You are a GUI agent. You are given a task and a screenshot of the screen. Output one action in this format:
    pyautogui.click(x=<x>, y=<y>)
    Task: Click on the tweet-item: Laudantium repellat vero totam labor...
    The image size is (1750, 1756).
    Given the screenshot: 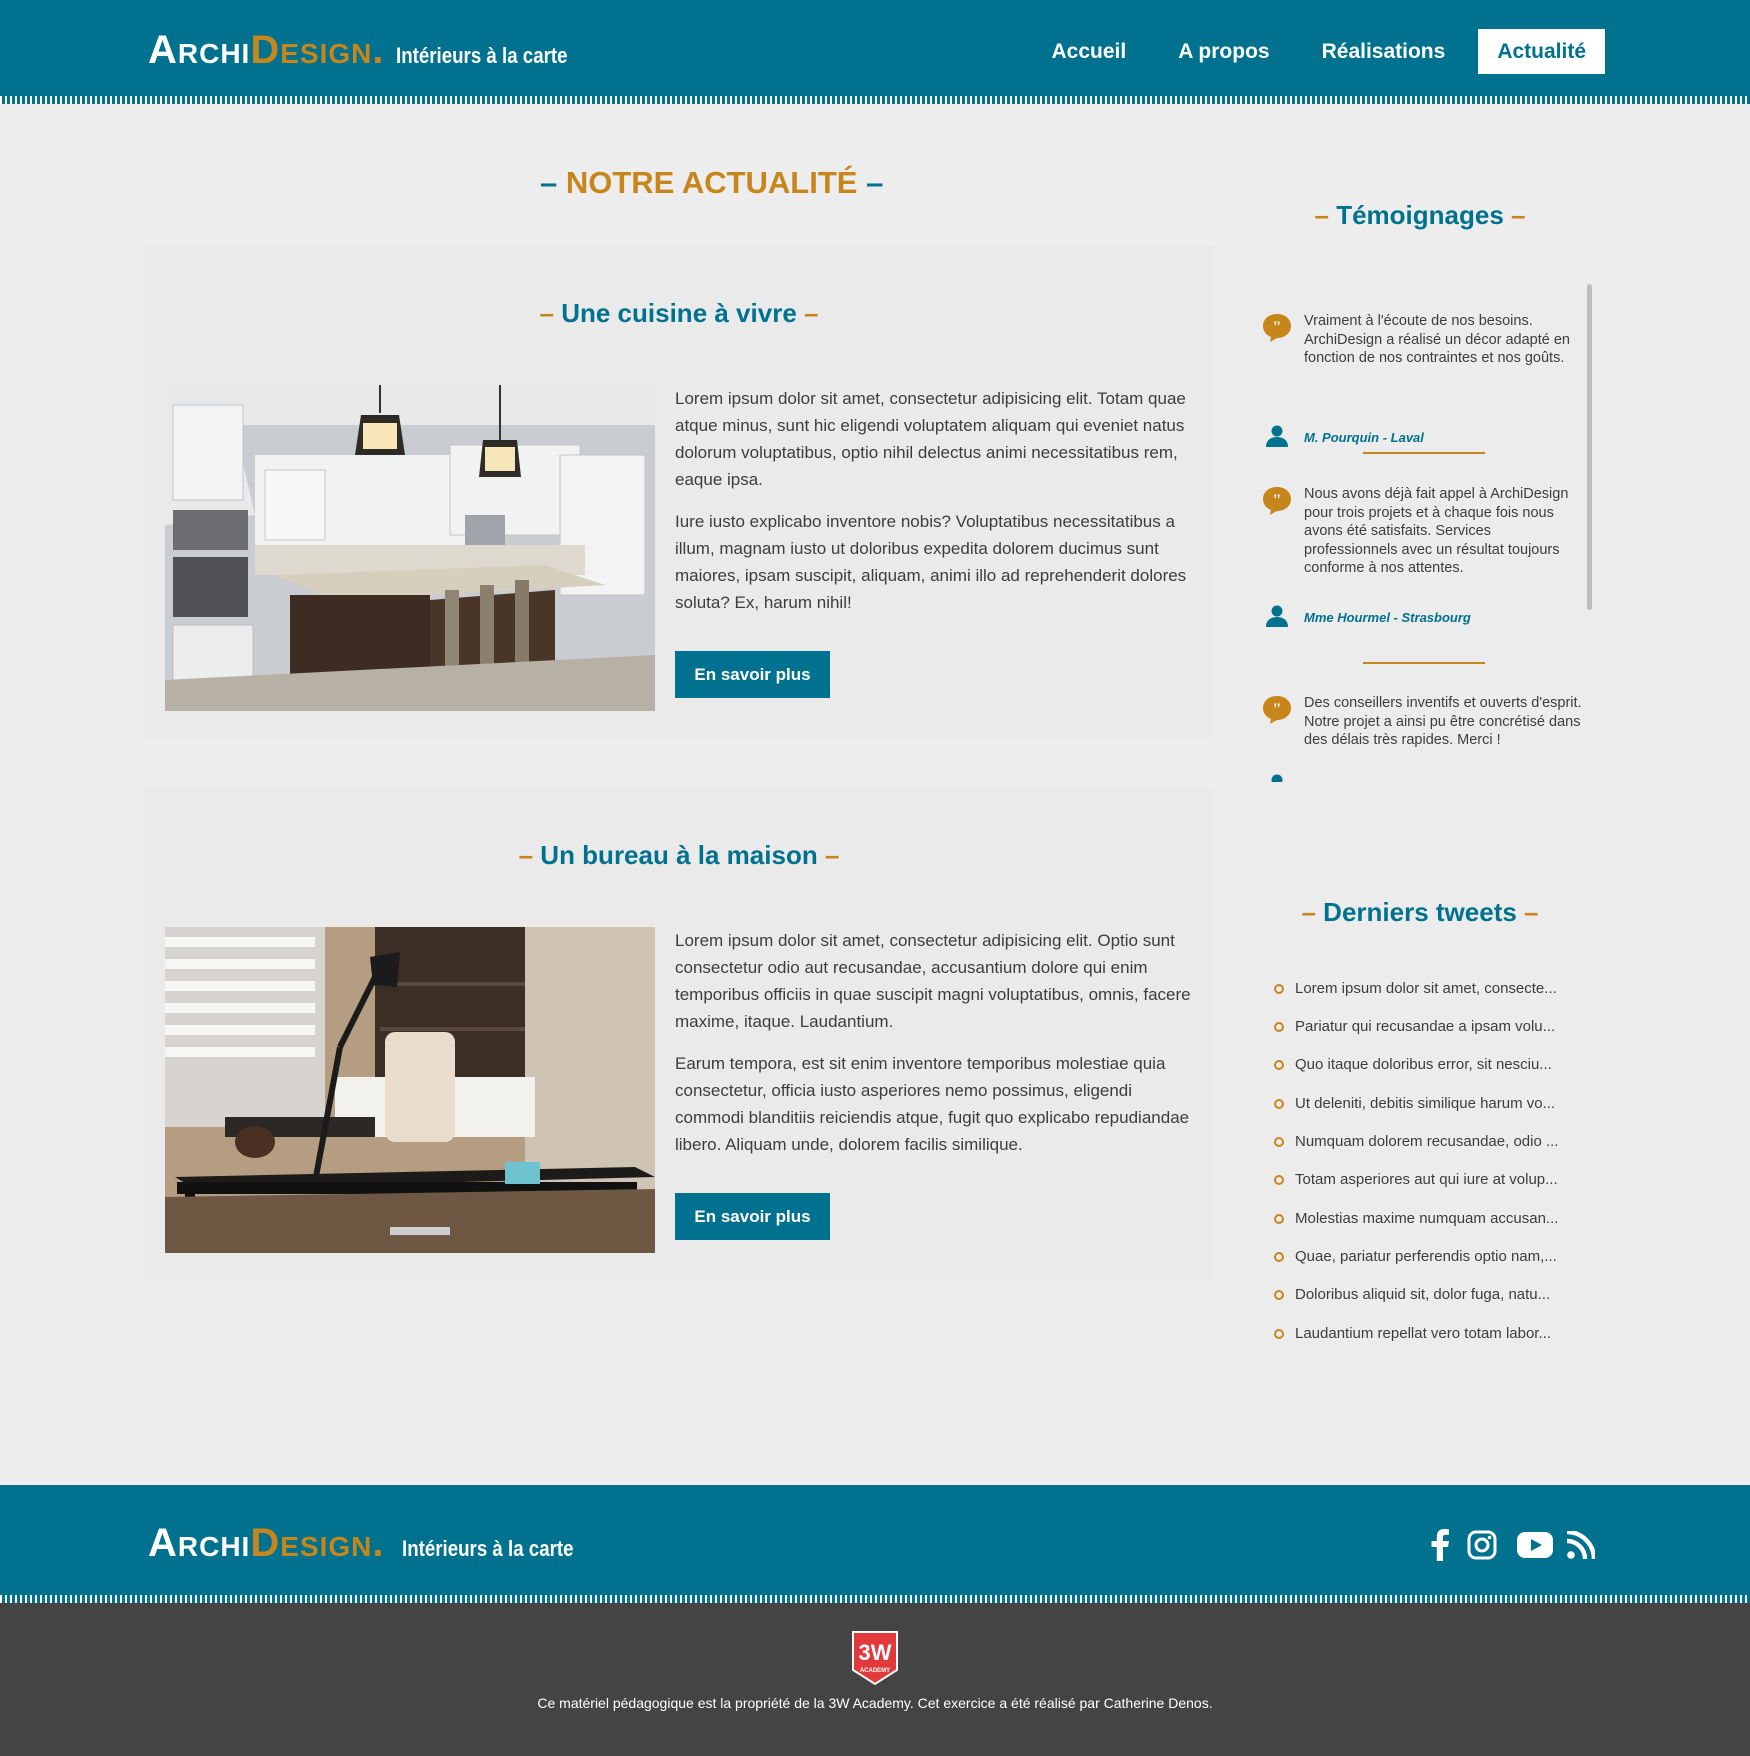 What is the action you would take?
    pyautogui.click(x=1412, y=1333)
    